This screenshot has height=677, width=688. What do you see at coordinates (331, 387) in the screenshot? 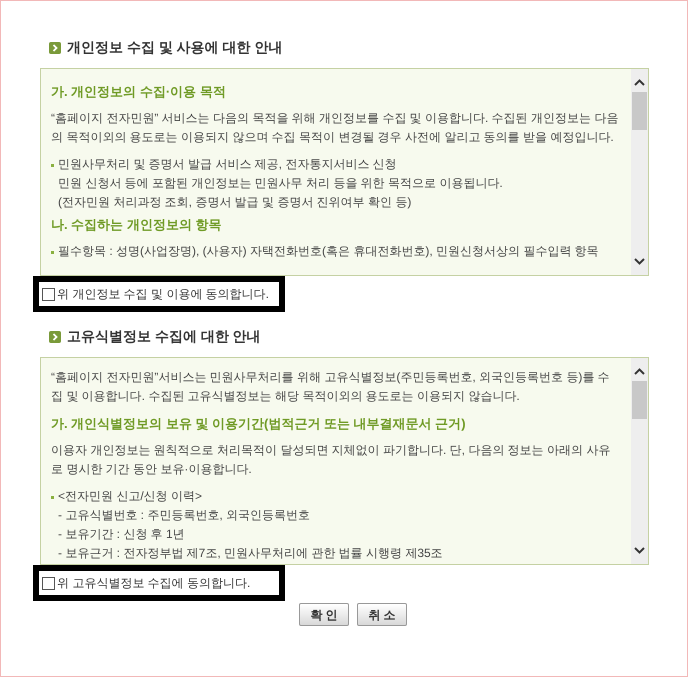
I see `paragraph: “홈페이지 전자민원”서비스는 민원사무처리를 위해 고유식별정보(주민등록번호, 외국인등록번호 등)를 수집 및 이용합니다. 수집된 고유식별정보는 해당 목적이외의 용도로는 이용되지 않습니다.` at bounding box center [331, 387].